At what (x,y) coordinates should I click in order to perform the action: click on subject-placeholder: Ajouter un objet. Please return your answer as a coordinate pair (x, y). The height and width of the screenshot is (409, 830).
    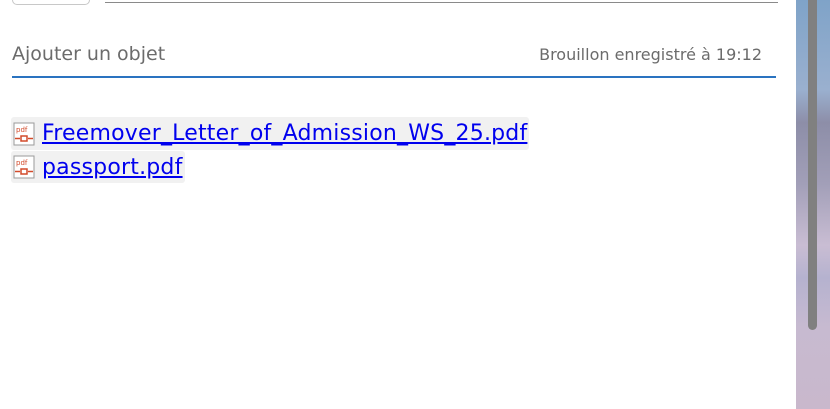
    Looking at the image, I should click on (89, 54).